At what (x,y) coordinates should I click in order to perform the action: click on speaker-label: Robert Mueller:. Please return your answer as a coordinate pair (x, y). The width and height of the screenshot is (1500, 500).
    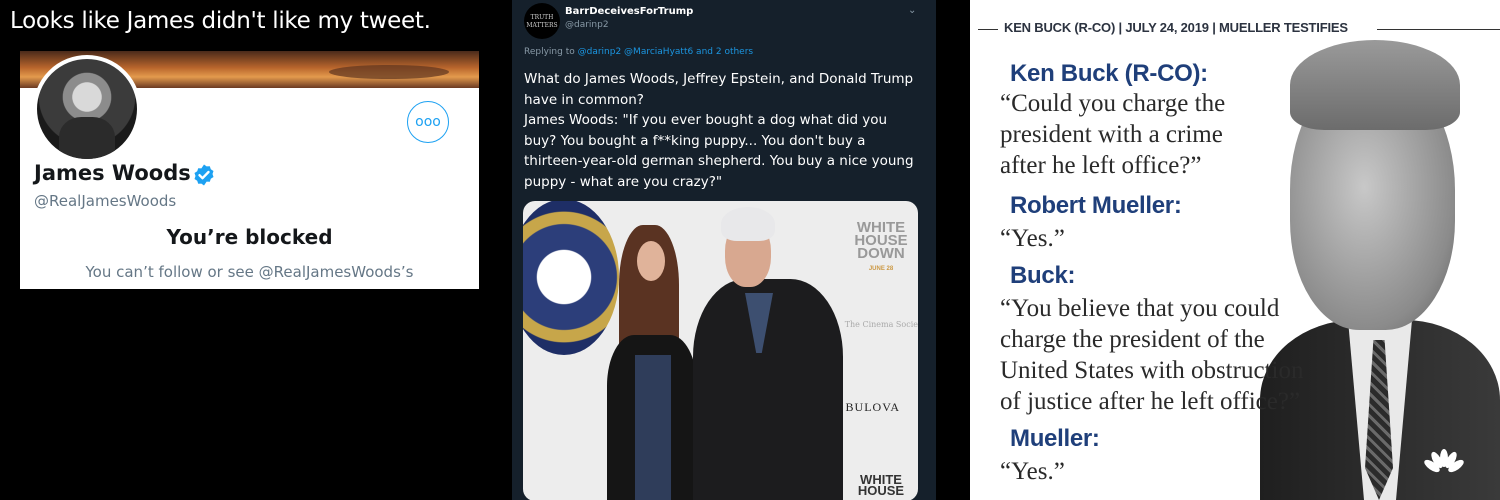
    Looking at the image, I should click on (1096, 205).